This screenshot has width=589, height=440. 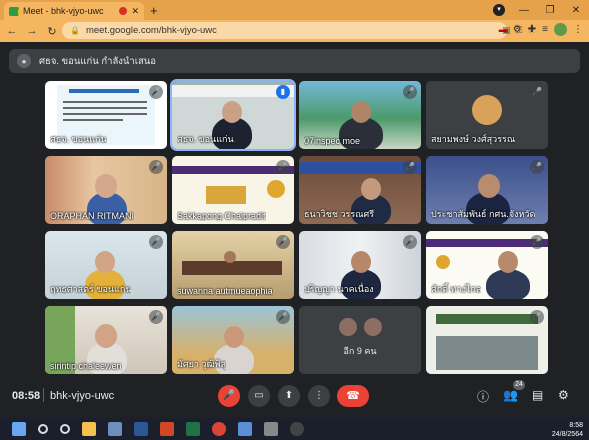 What do you see at coordinates (271, 429) in the screenshot?
I see `settings-icon` at bounding box center [271, 429].